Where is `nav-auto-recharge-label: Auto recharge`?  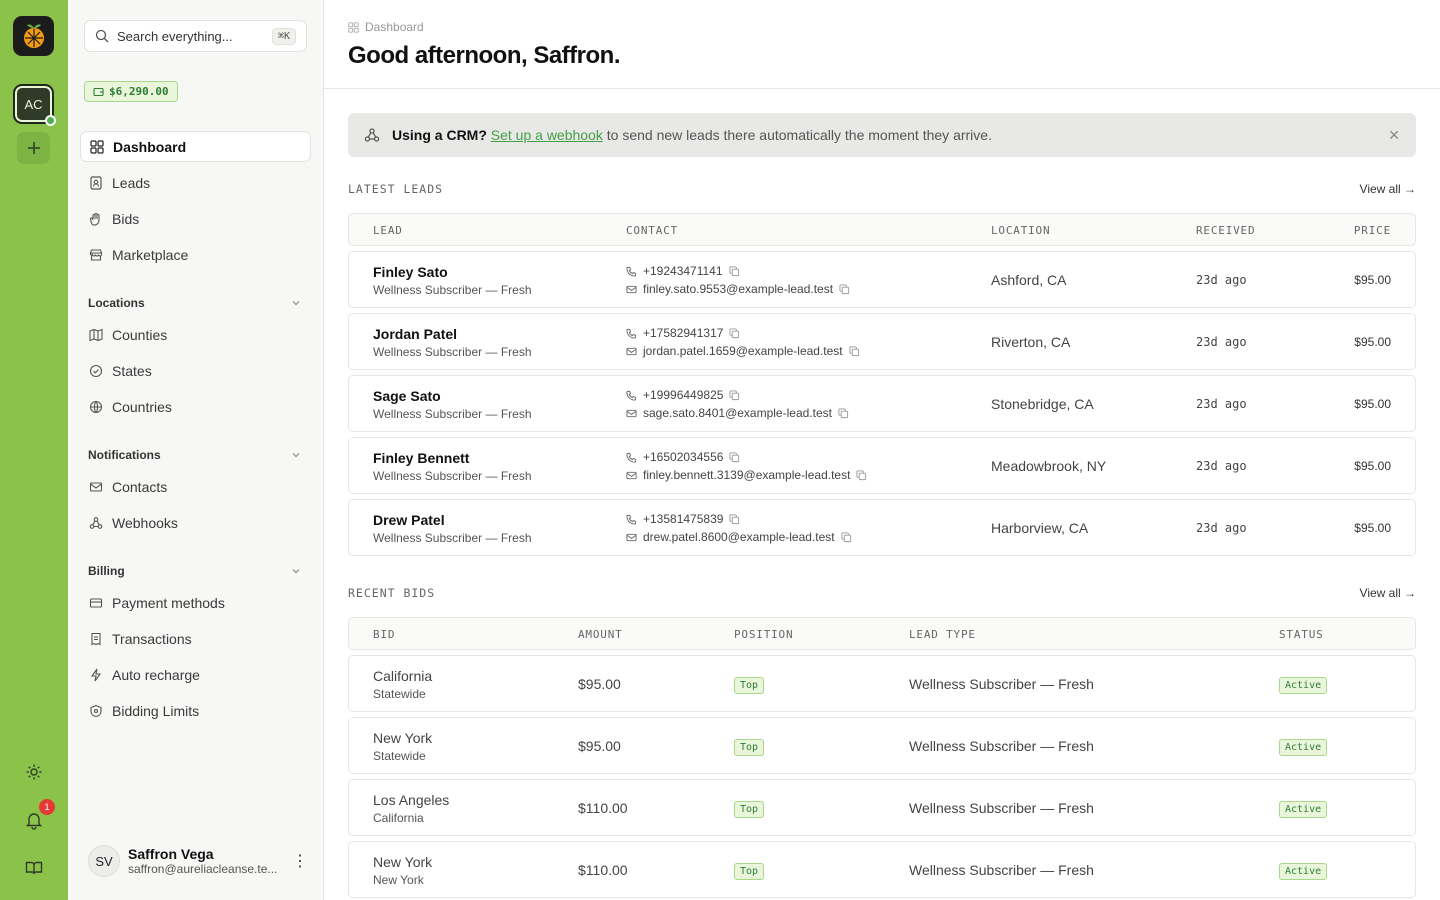 nav-auto-recharge-label: Auto recharge is located at coordinates (156, 674).